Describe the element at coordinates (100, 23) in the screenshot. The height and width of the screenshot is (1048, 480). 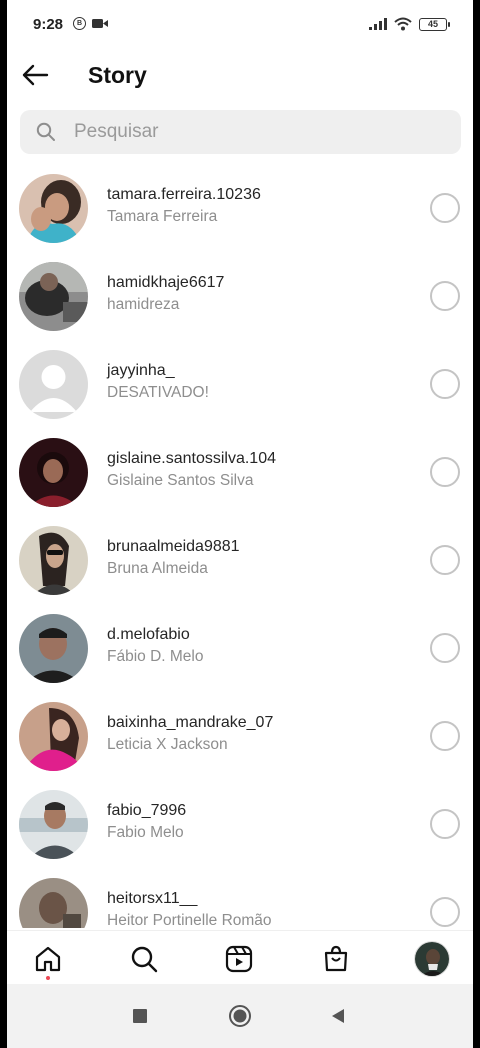
I see `video-camera-icon` at that location.